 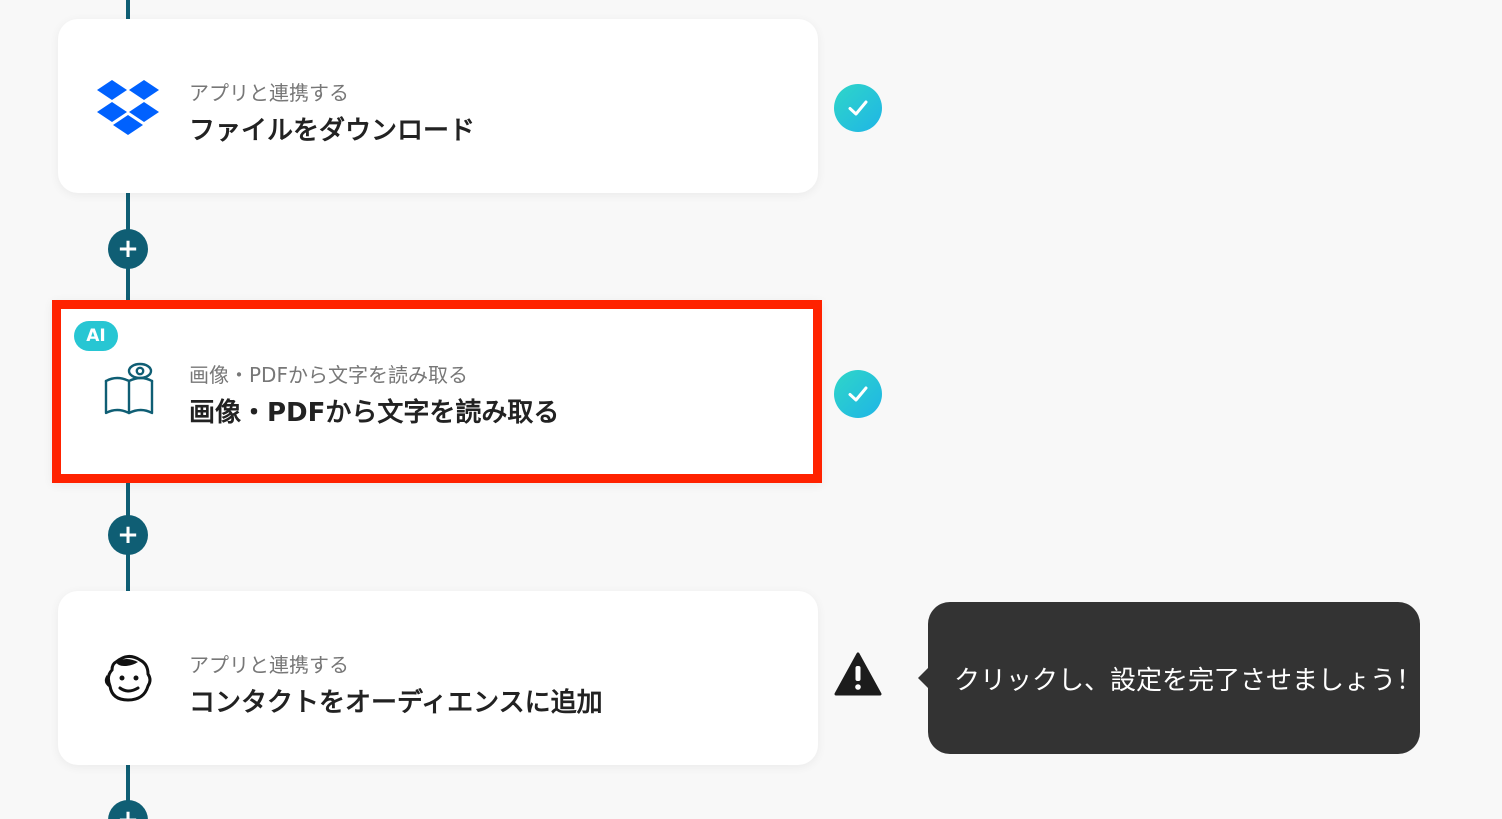 I want to click on step-card-ocr: AI 画像・PDFから文字を読み取る 画像・PDFから文字を読み取る, so click(x=437, y=391).